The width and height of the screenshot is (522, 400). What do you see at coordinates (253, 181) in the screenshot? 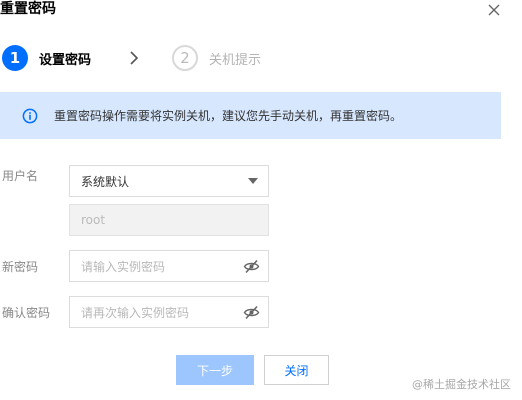
I see `caret-down-icon` at bounding box center [253, 181].